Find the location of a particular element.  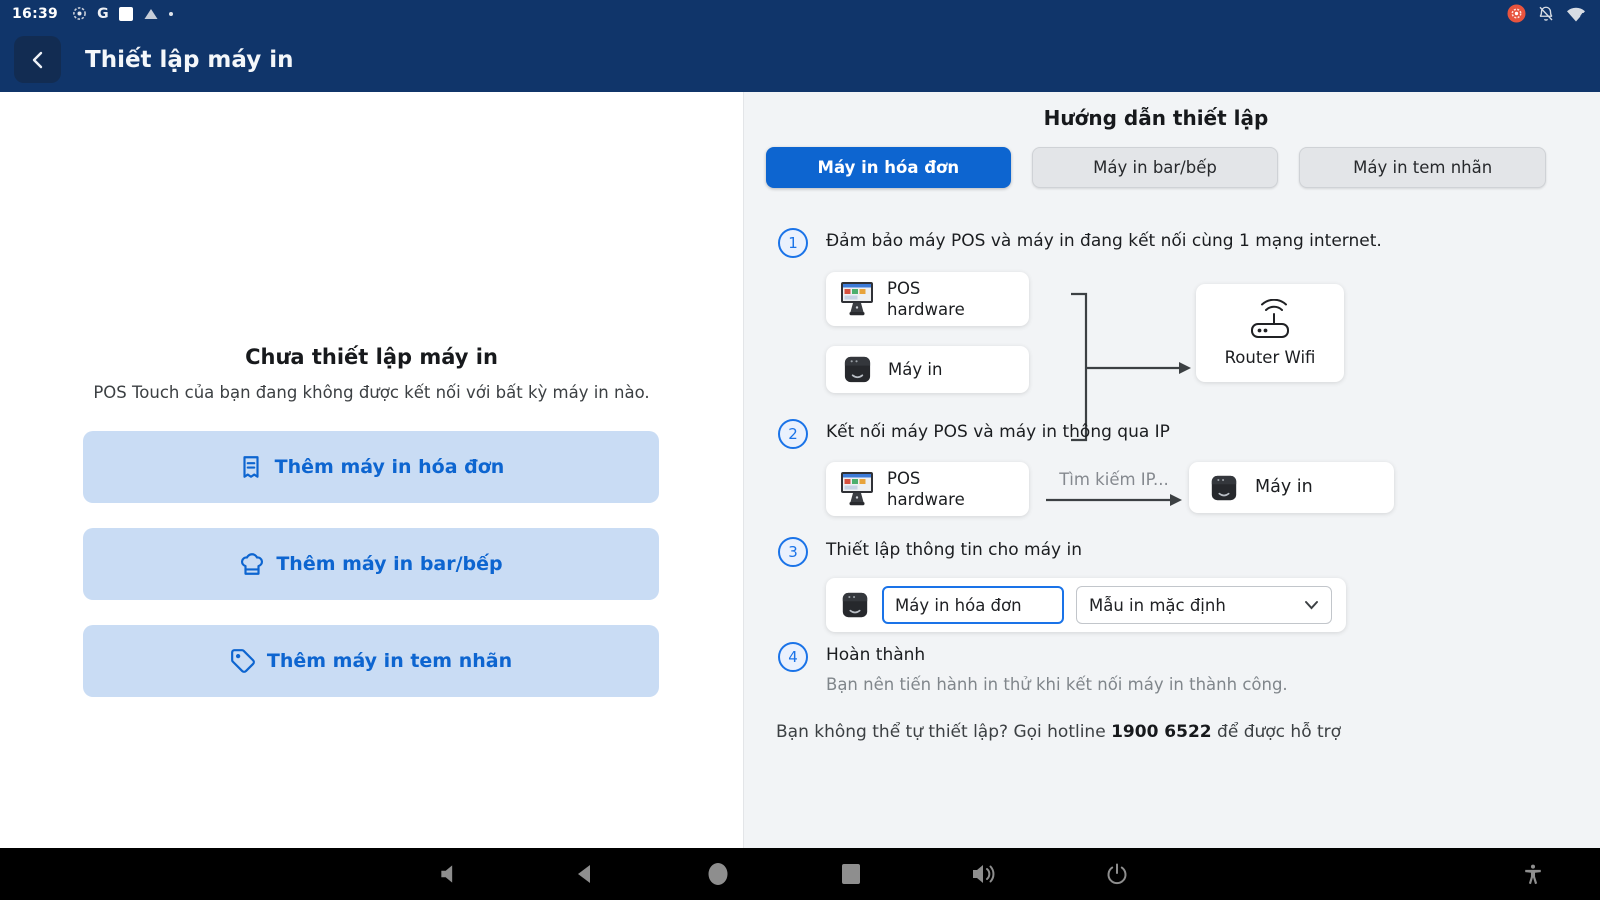

hotline-prefix: Bạn không thể tự thiết lập? Gọi hotline is located at coordinates (944, 732).